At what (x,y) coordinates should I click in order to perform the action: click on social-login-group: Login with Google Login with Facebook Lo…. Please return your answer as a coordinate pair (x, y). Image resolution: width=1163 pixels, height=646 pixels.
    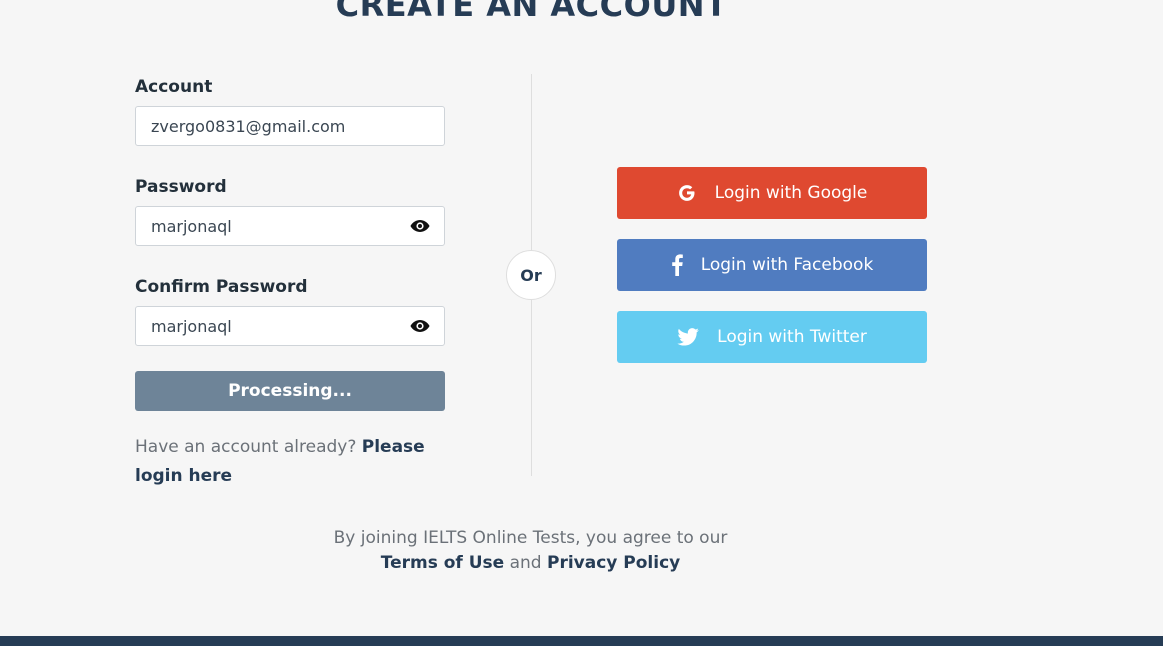
    Looking at the image, I should click on (772, 275).